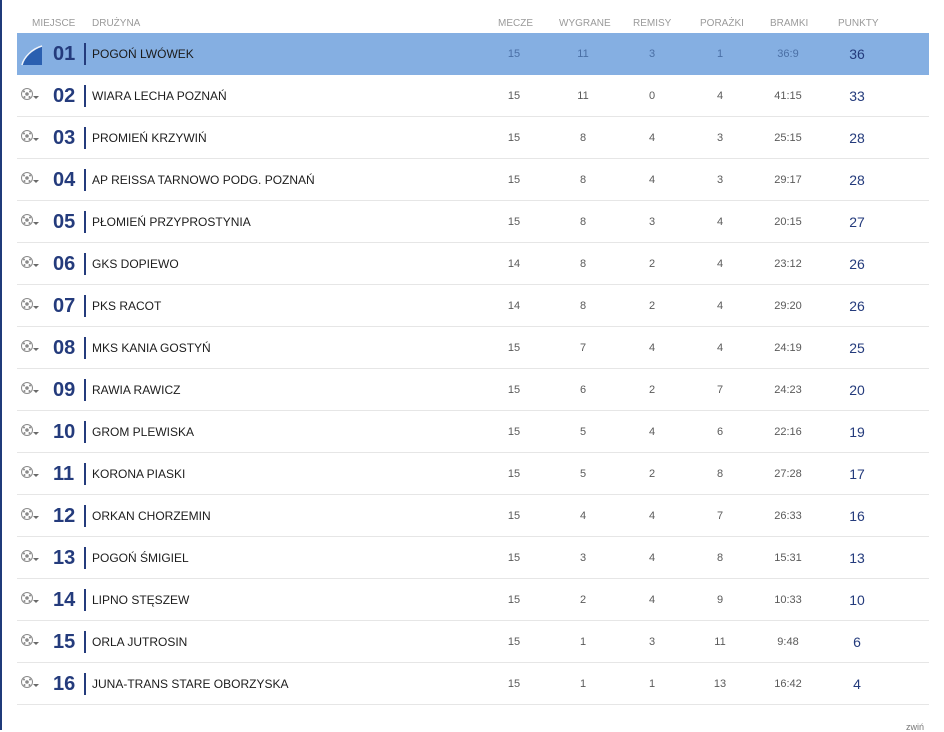 The width and height of the screenshot is (944, 732). Describe the element at coordinates (720, 54) in the screenshot. I see `losses: 1` at that location.